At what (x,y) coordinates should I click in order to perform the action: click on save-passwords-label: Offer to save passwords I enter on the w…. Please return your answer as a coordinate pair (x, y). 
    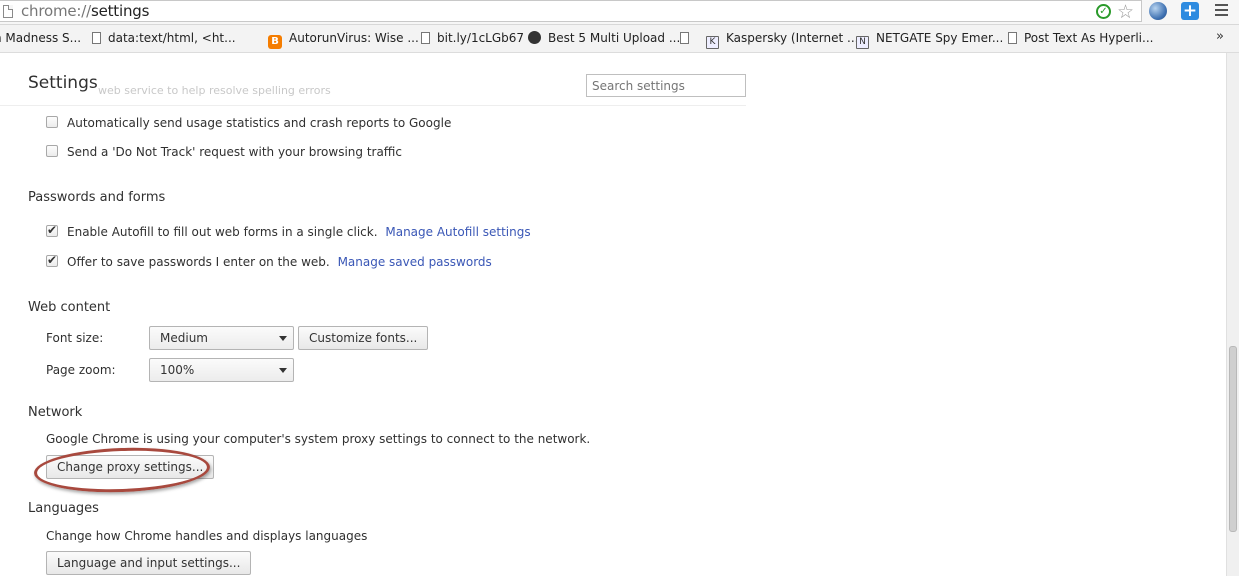
    Looking at the image, I should click on (279, 262).